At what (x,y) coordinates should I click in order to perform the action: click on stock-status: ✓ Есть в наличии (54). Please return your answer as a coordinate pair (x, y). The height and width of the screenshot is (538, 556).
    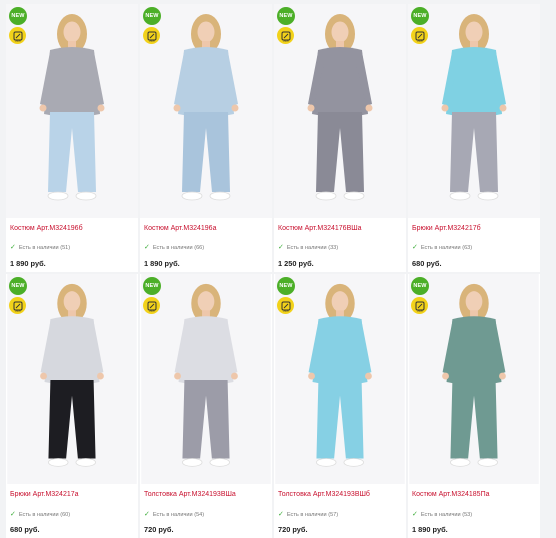
    Looking at the image, I should click on (174, 514).